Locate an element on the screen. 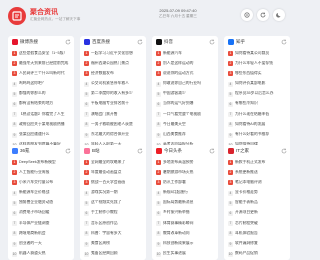 This screenshot has width=320, height=260. item-title: 小米汽车交付量公布 is located at coordinates (45, 182).